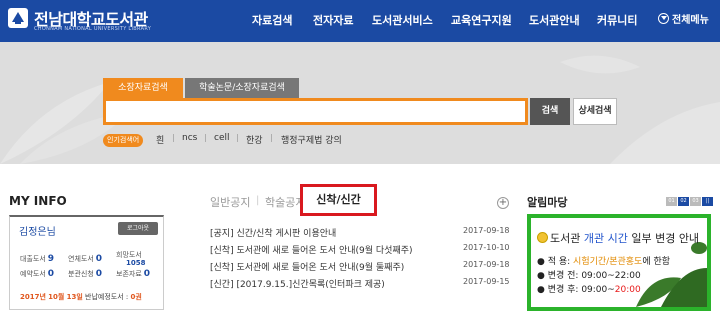 The width and height of the screenshot is (720, 320). Describe the element at coordinates (503, 203) in the screenshot. I see `more-plus-icon: +` at that location.